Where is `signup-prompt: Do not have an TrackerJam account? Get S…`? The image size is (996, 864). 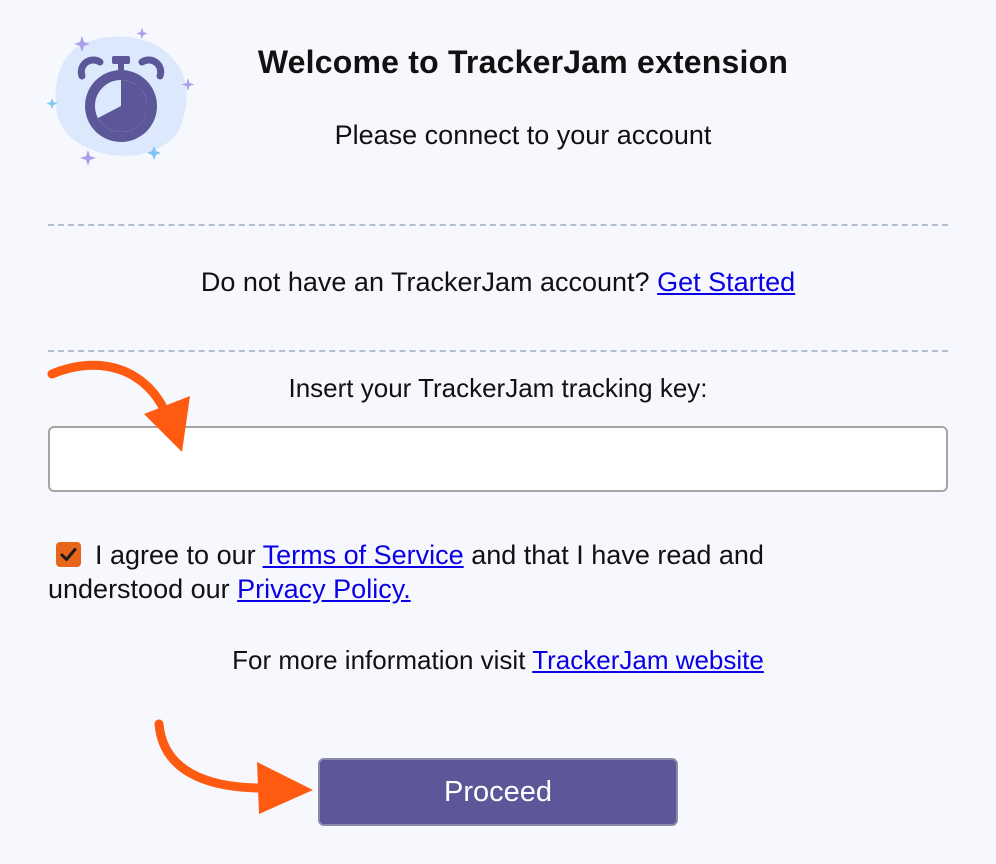
signup-prompt: Do not have an TrackerJam account? Get S… is located at coordinates (498, 282).